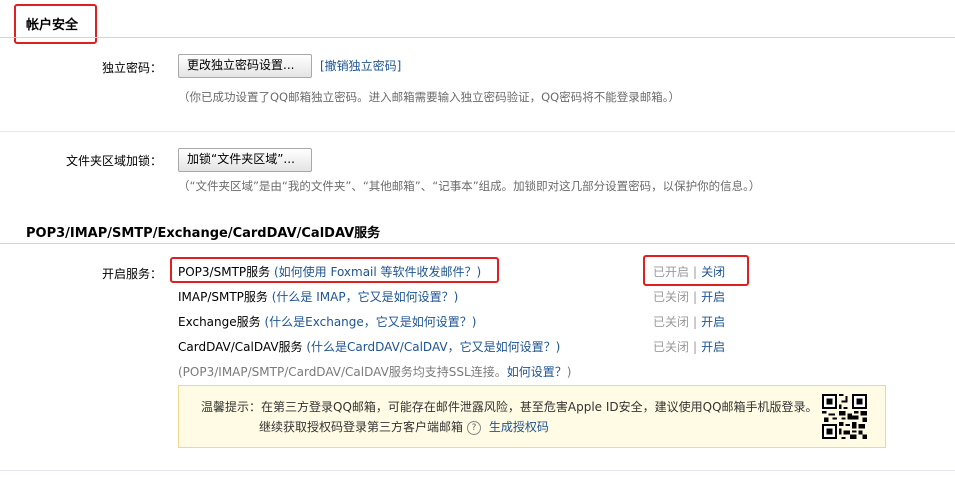 The image size is (955, 477). What do you see at coordinates (113, 161) in the screenshot?
I see `folder-lock-label: 文件夹区域加锁：` at bounding box center [113, 161].